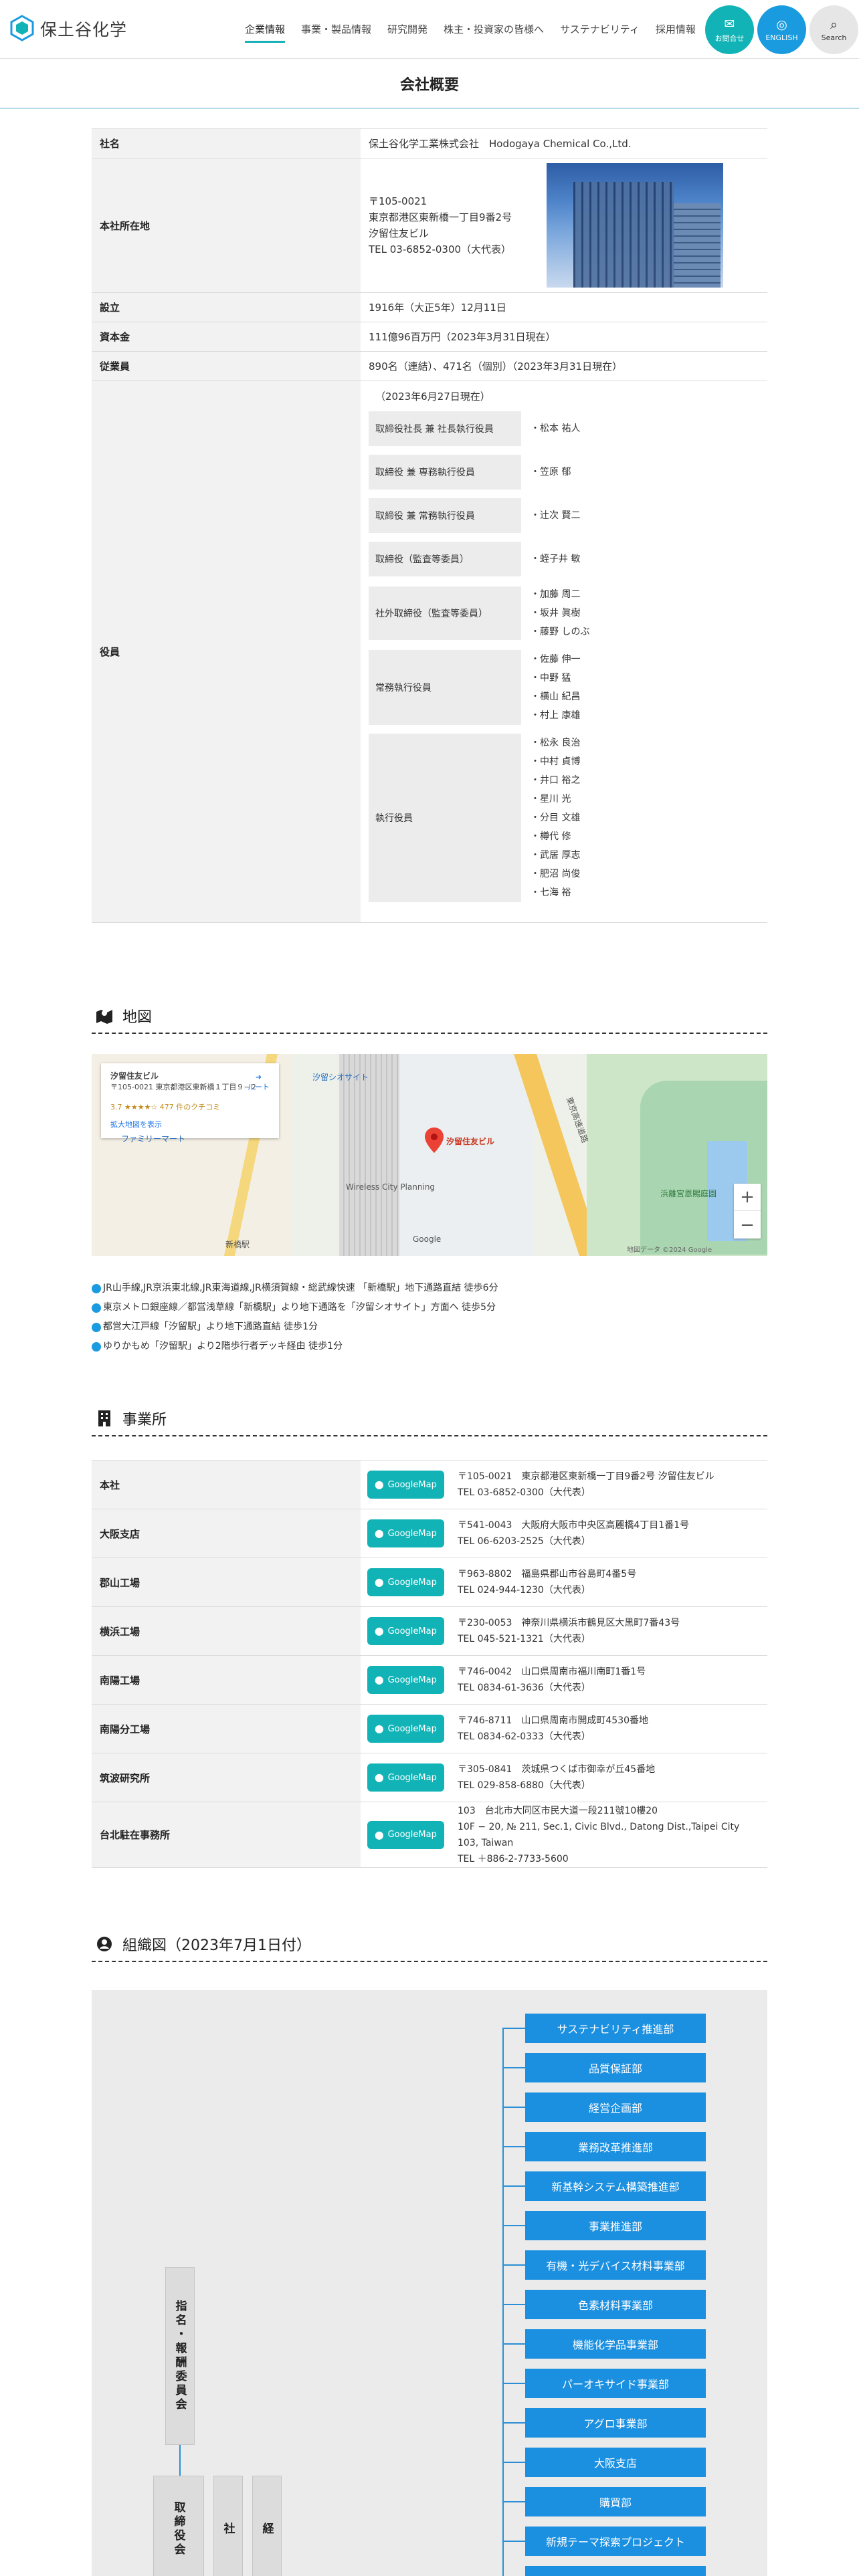 Image resolution: width=859 pixels, height=2576 pixels. Describe the element at coordinates (635, 225) in the screenshot. I see `headquarters-photo` at that location.